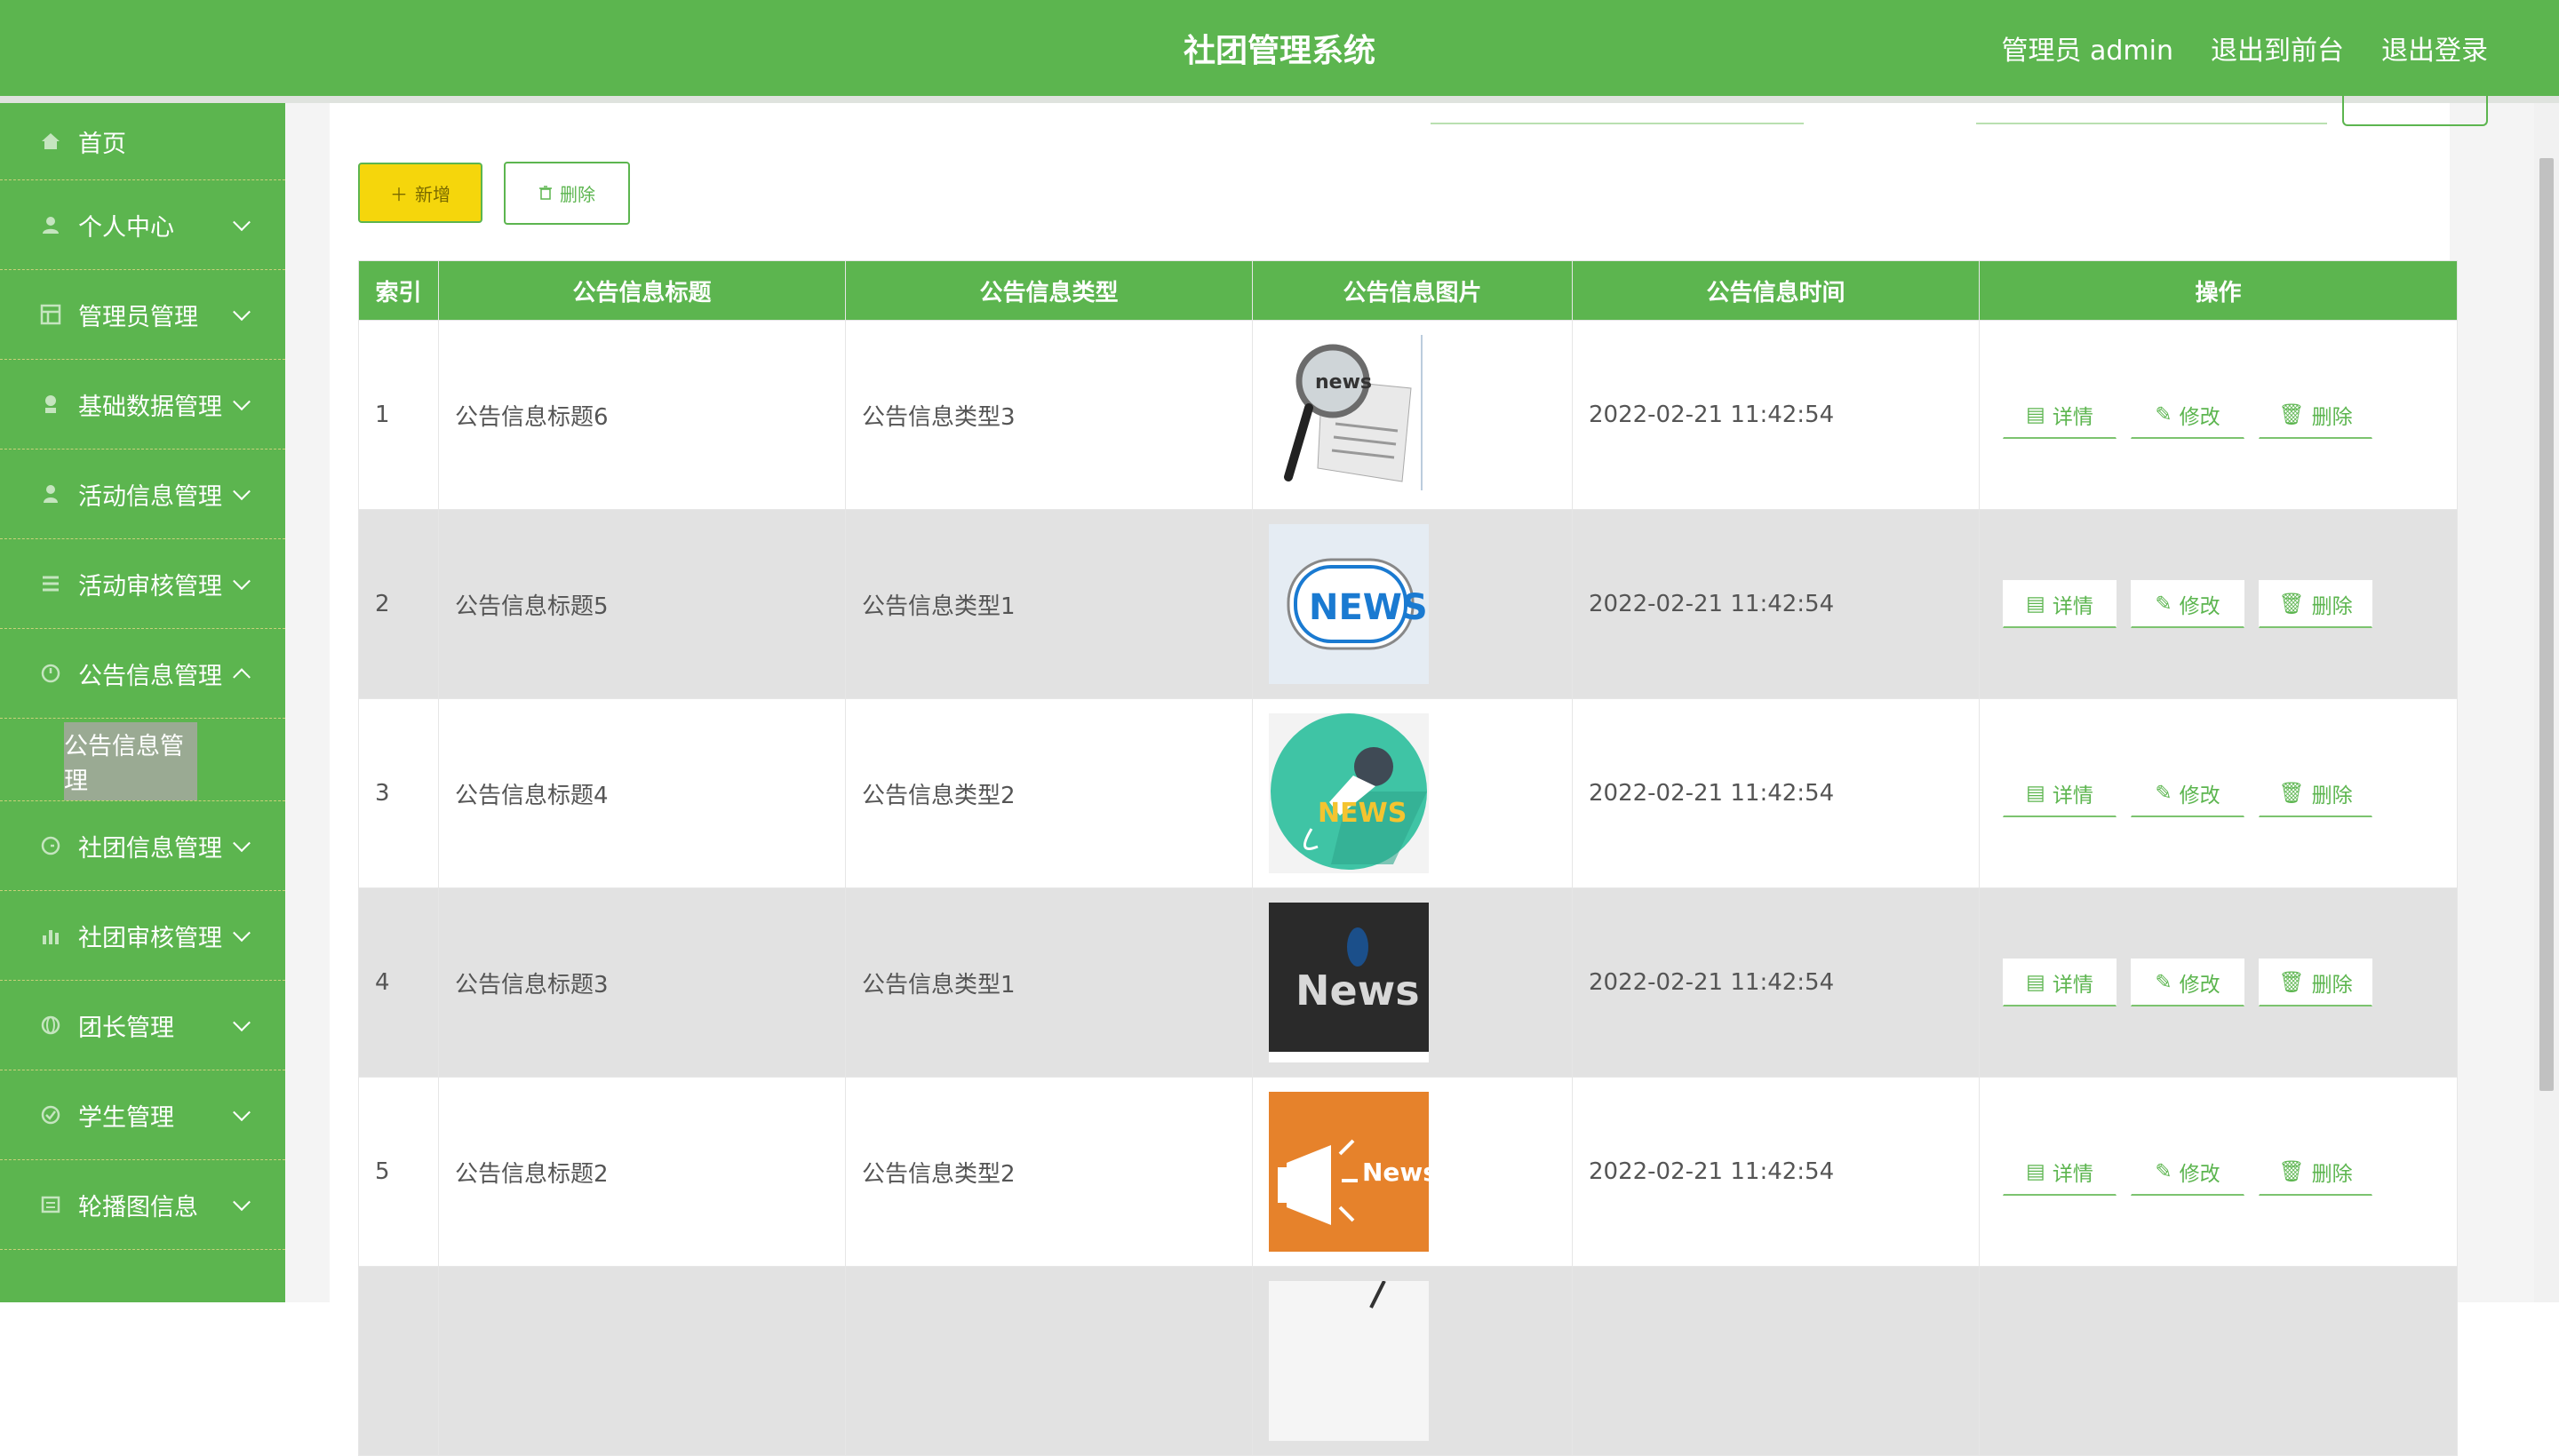 This screenshot has height=1456, width=2559. I want to click on sidebar-item-student: 学生管理, so click(142, 1115).